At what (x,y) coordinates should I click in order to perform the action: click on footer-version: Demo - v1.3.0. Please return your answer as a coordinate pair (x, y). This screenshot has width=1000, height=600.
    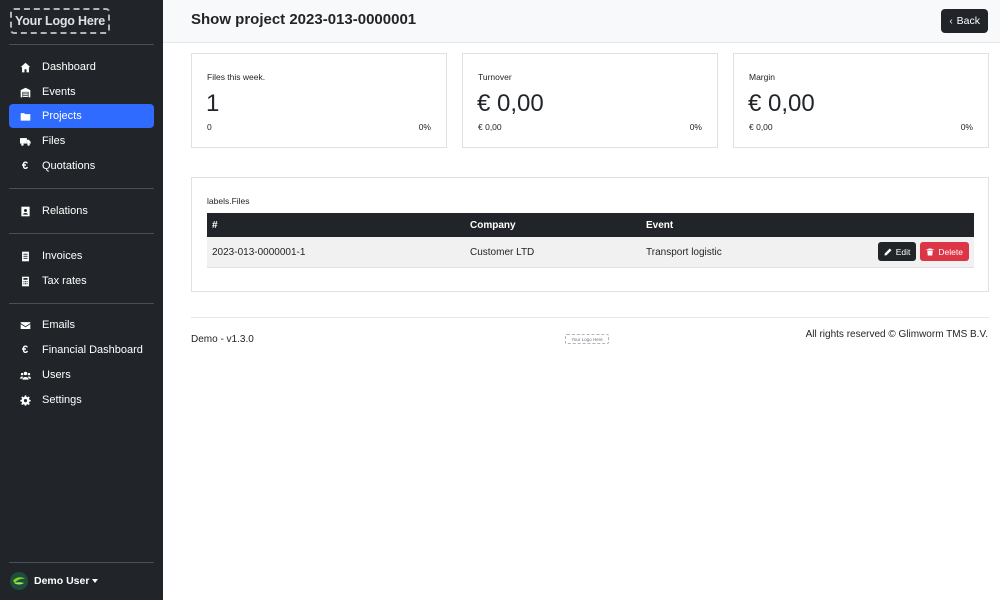
    Looking at the image, I should click on (222, 339).